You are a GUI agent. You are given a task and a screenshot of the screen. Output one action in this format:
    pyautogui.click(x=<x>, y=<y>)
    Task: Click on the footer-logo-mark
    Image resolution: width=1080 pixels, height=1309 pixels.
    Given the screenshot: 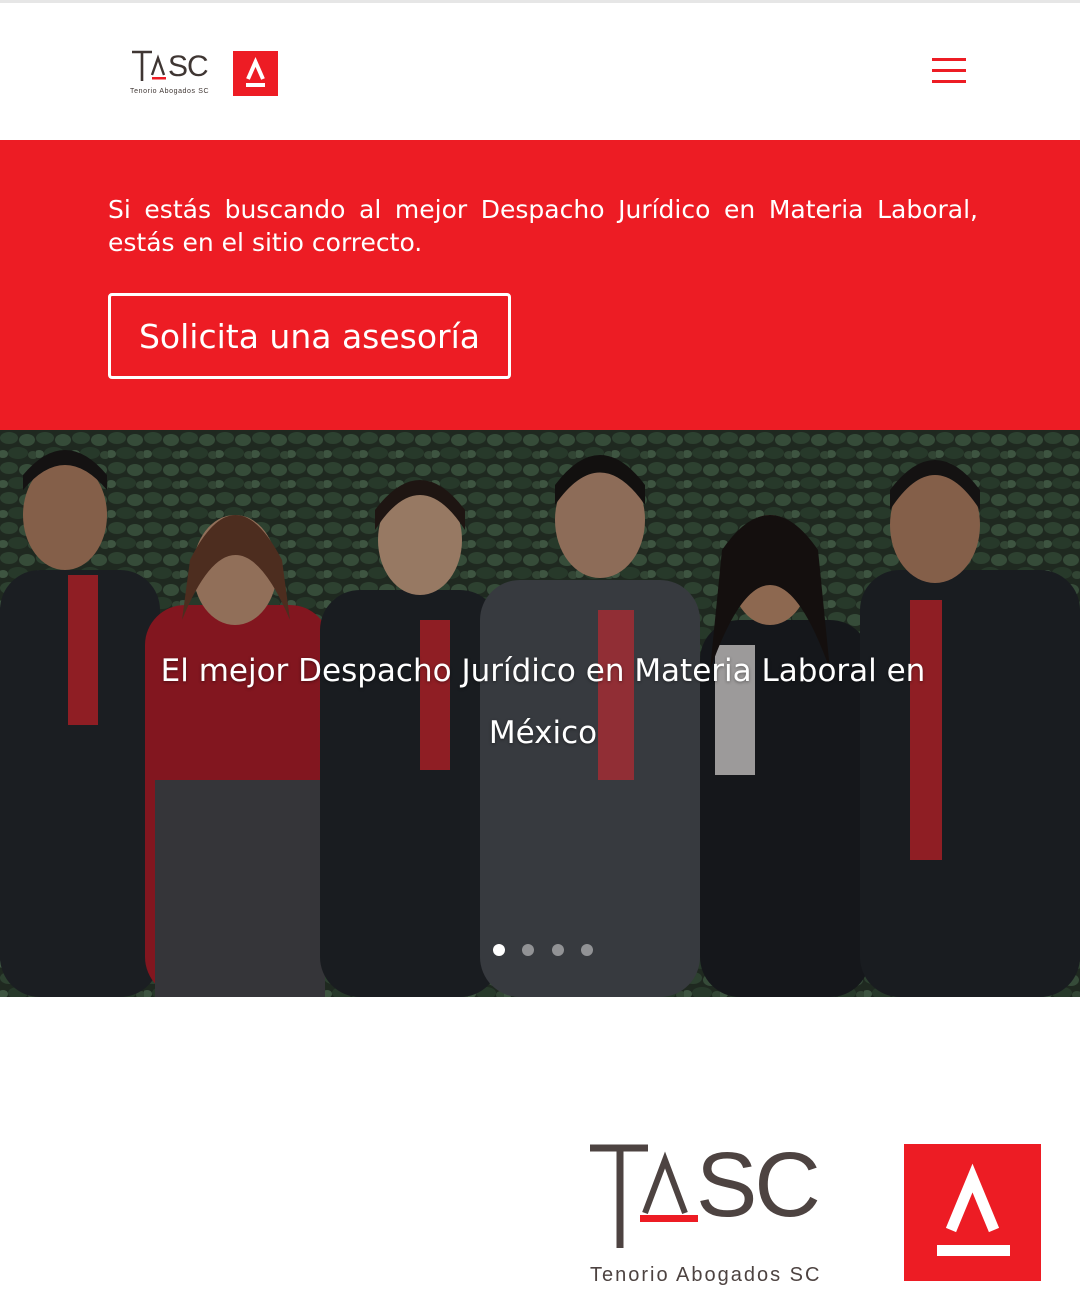 What is the action you would take?
    pyautogui.click(x=972, y=1212)
    